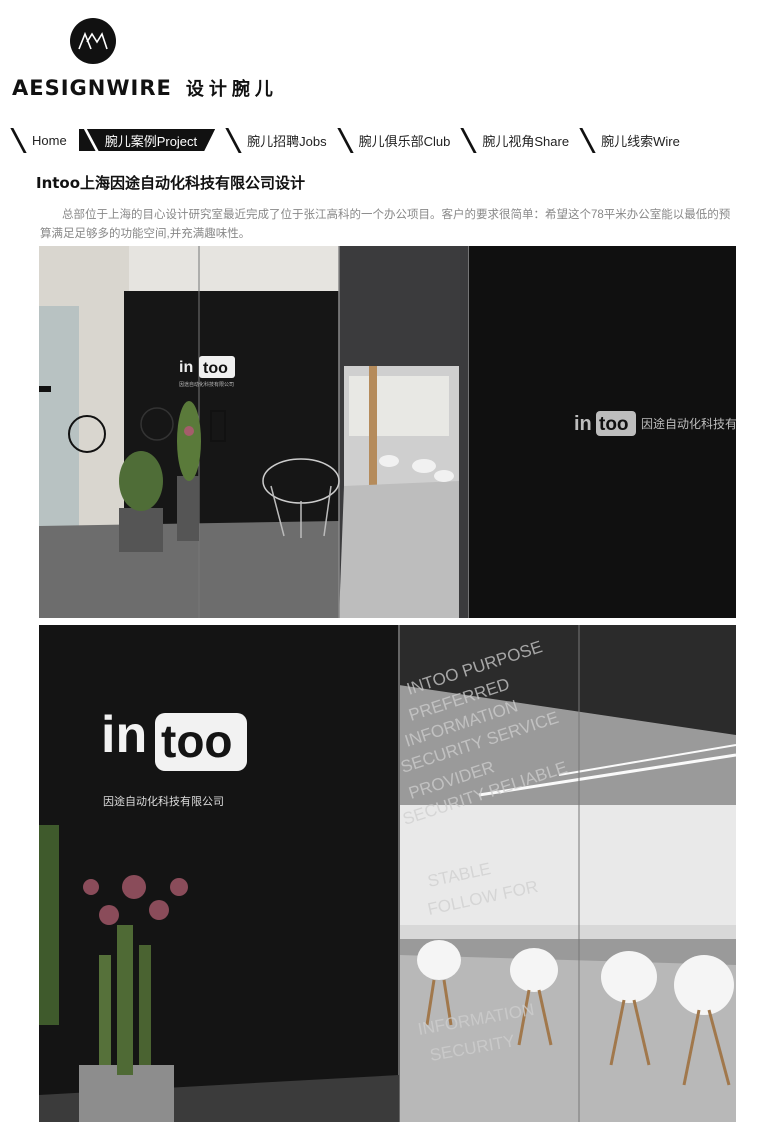 The image size is (768, 1148). I want to click on photo1-sign-too: too, so click(215, 368).